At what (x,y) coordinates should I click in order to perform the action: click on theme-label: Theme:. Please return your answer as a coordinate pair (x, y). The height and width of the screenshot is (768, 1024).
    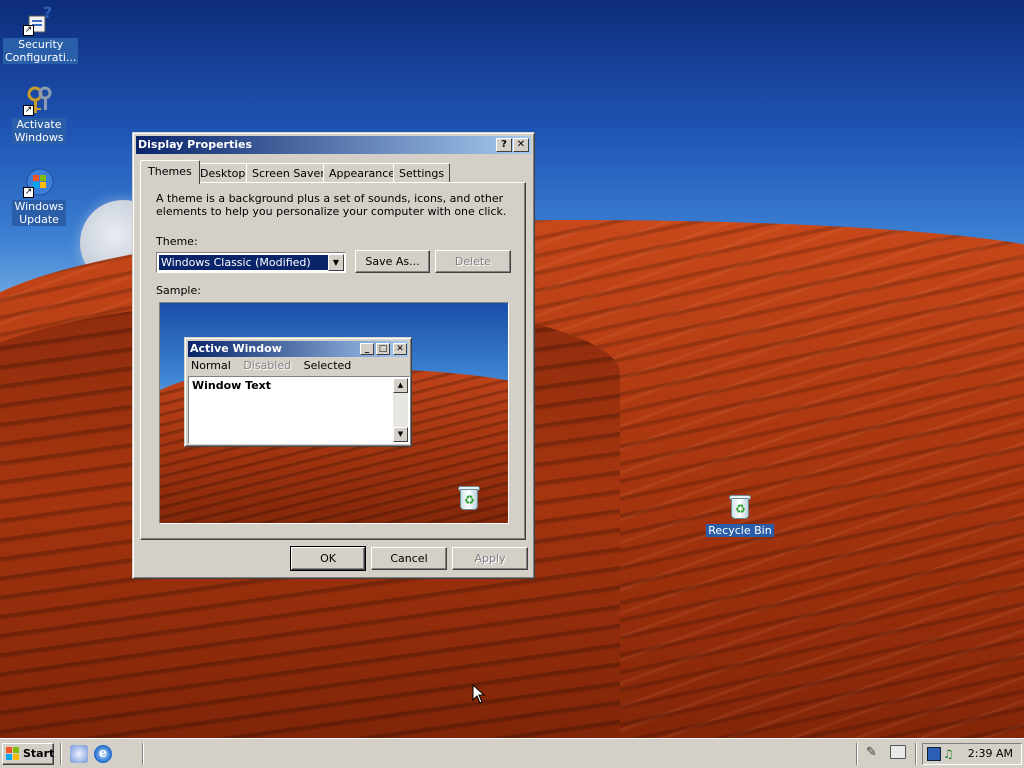
    Looking at the image, I should click on (177, 241).